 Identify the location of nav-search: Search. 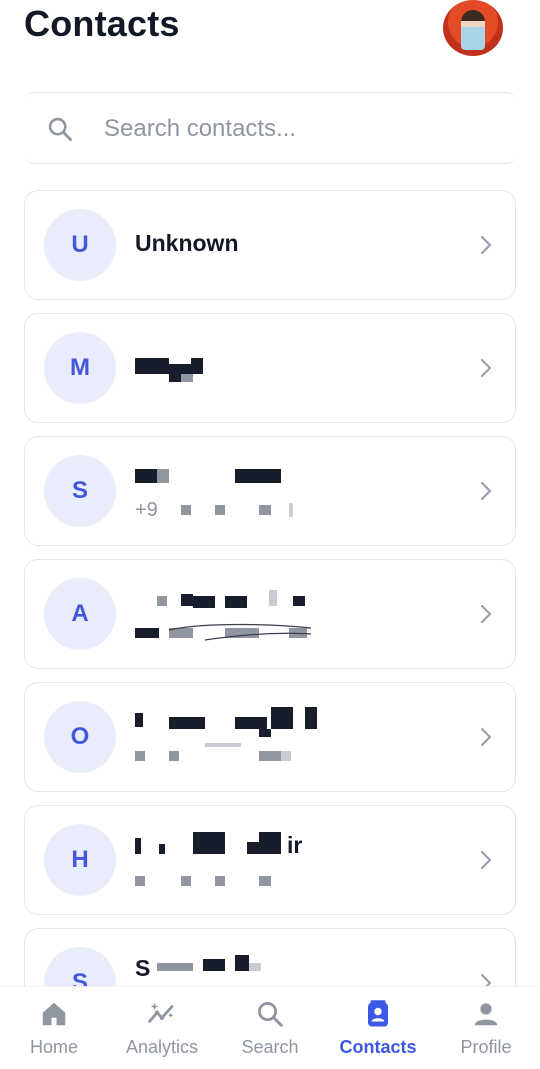
(270, 1028).